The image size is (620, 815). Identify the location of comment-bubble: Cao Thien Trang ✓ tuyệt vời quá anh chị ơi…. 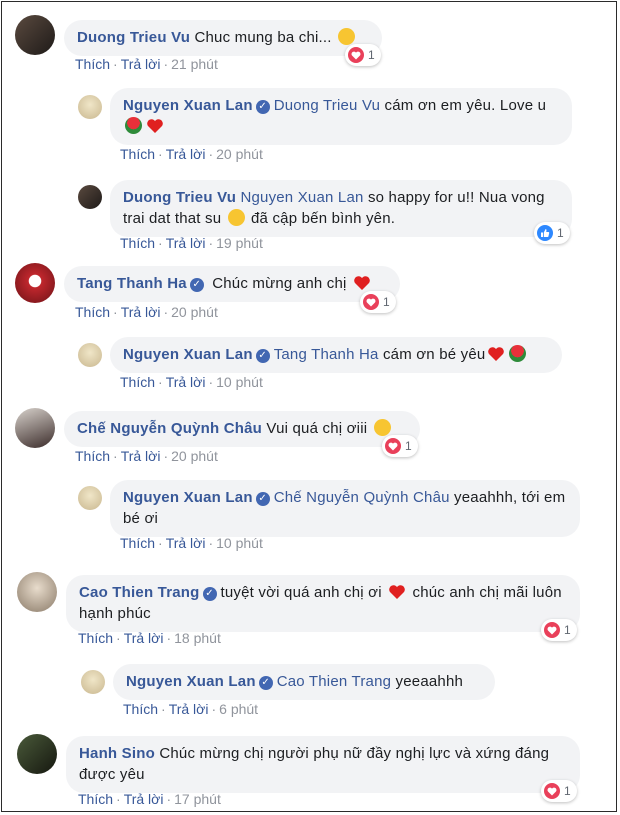
(323, 603).